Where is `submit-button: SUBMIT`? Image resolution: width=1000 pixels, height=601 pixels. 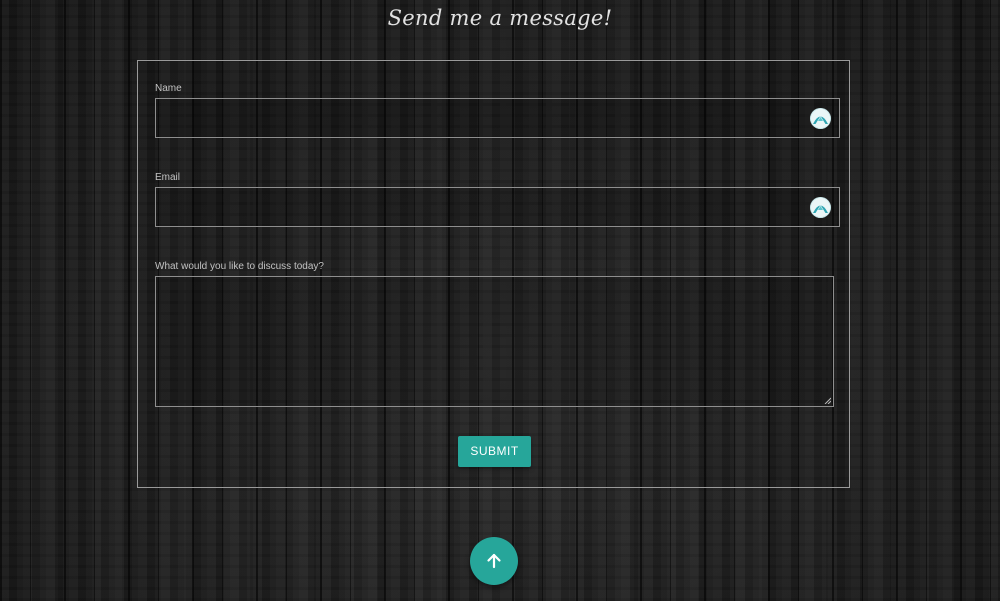
submit-button: SUBMIT is located at coordinates (494, 451).